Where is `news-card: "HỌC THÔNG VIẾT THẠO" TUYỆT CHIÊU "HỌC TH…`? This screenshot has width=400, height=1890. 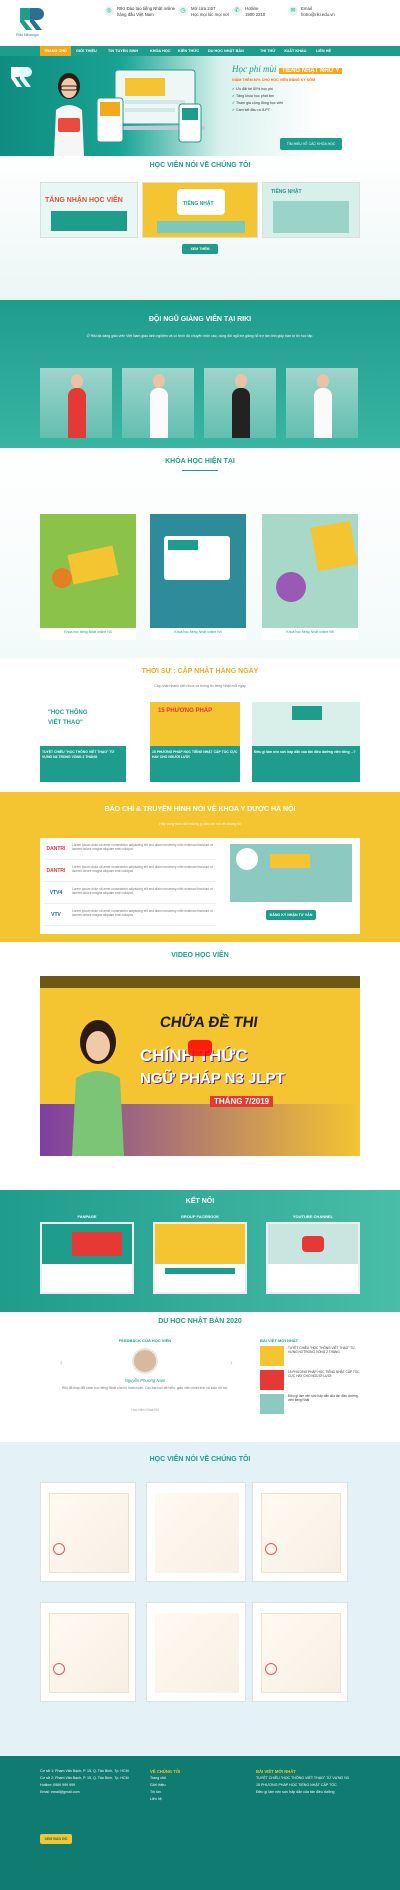 news-card: "HỌC THÔNG VIẾT THẠO" TUYỆT CHIÊU "HỌC TH… is located at coordinates (83, 742).